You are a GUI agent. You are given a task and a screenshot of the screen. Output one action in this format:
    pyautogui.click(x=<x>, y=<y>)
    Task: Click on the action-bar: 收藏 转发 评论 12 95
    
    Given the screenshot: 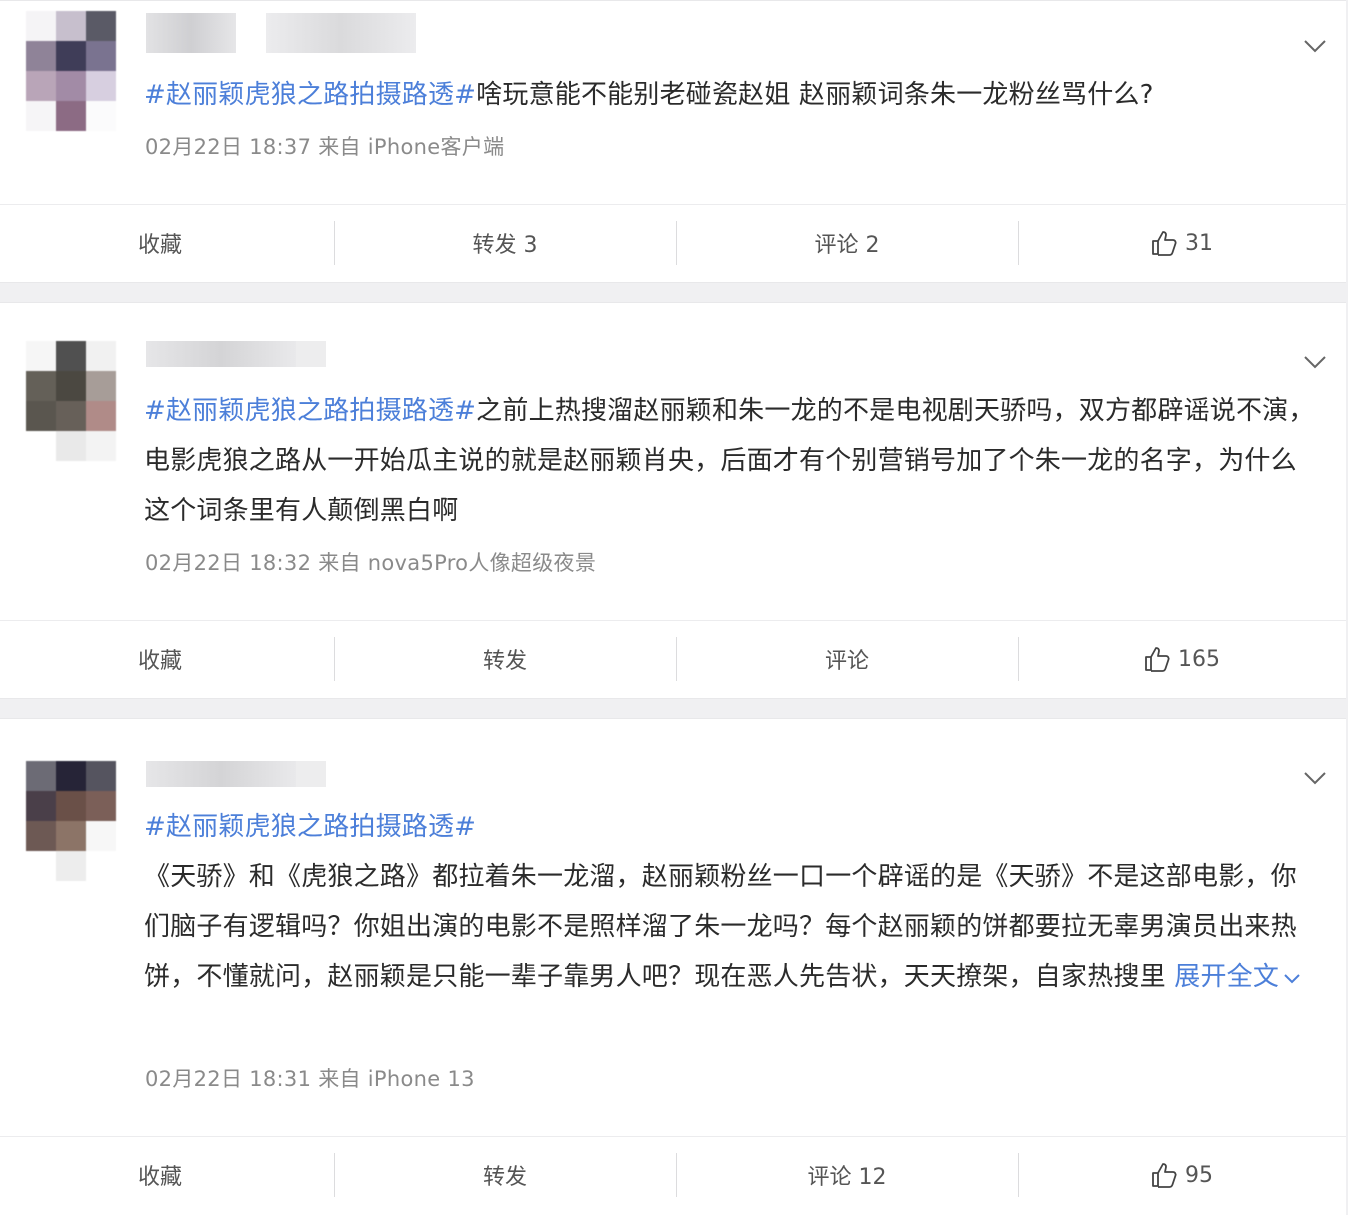 What is the action you would take?
    pyautogui.click(x=673, y=1174)
    